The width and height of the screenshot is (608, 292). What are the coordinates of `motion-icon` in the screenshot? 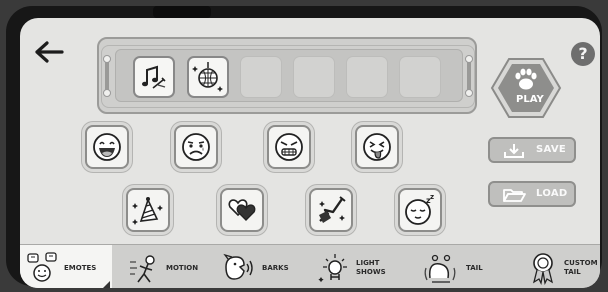 It's located at (142, 269).